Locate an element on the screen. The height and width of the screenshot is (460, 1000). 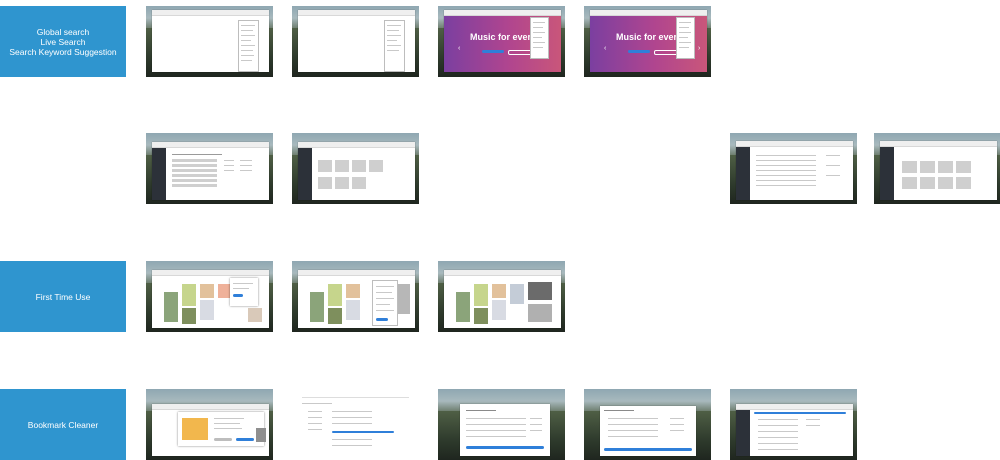
label-line: Search Keyword Suggestion is located at coordinates (63, 51).